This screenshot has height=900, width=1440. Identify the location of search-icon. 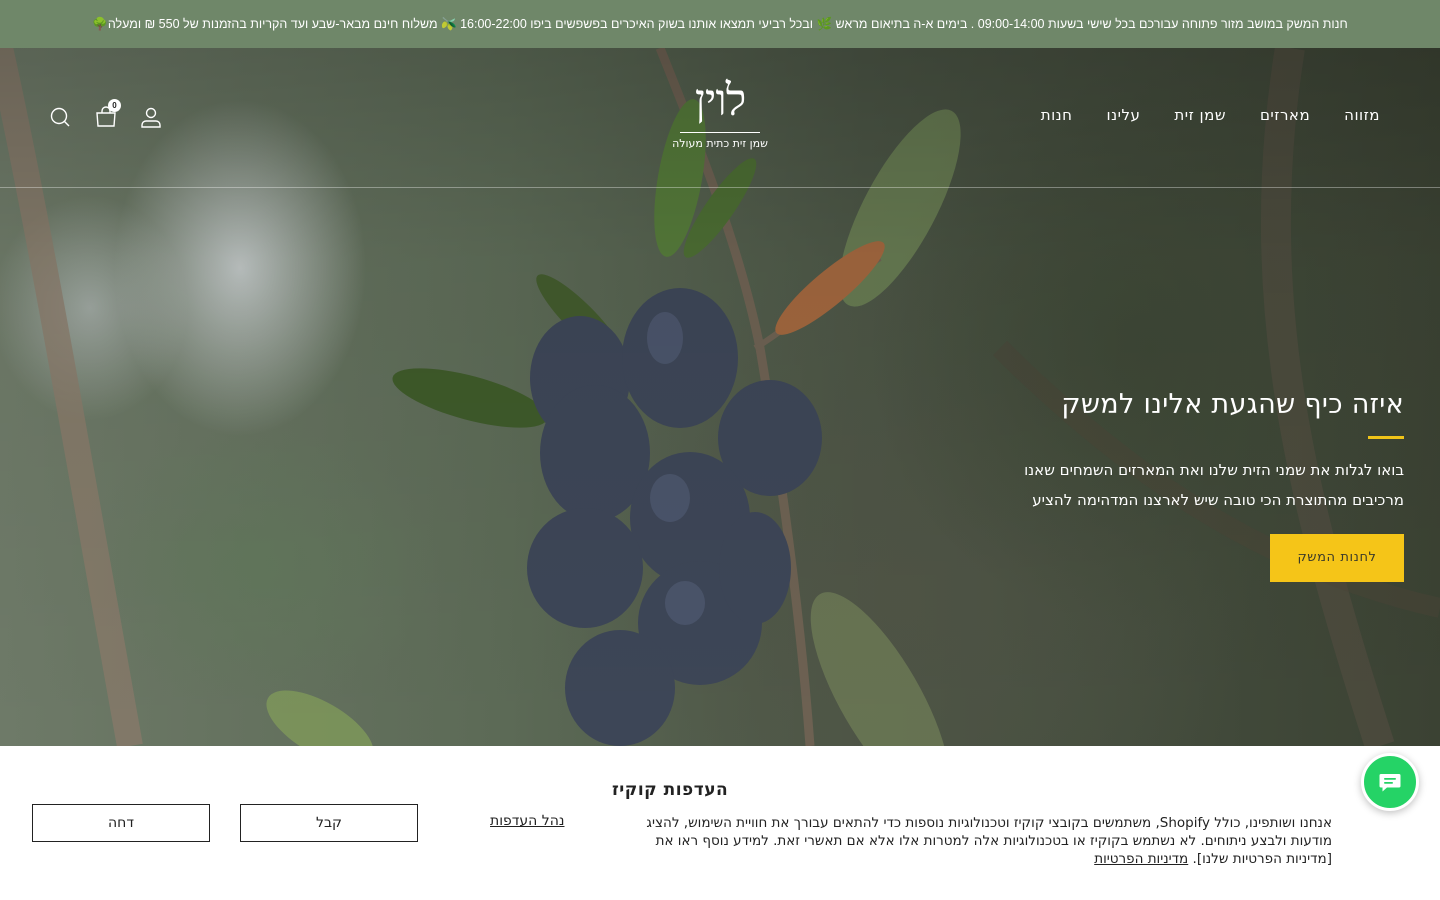
(60, 117).